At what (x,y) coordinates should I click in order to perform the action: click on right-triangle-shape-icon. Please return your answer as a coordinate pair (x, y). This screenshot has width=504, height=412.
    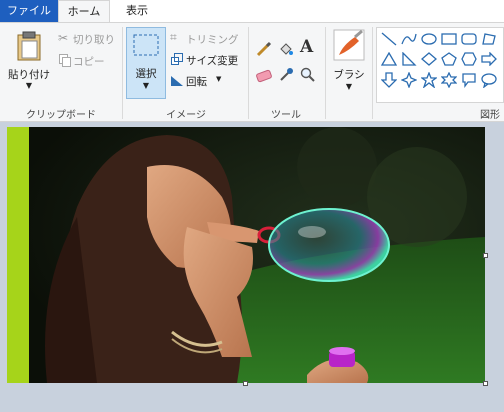
    Looking at the image, I should click on (409, 59).